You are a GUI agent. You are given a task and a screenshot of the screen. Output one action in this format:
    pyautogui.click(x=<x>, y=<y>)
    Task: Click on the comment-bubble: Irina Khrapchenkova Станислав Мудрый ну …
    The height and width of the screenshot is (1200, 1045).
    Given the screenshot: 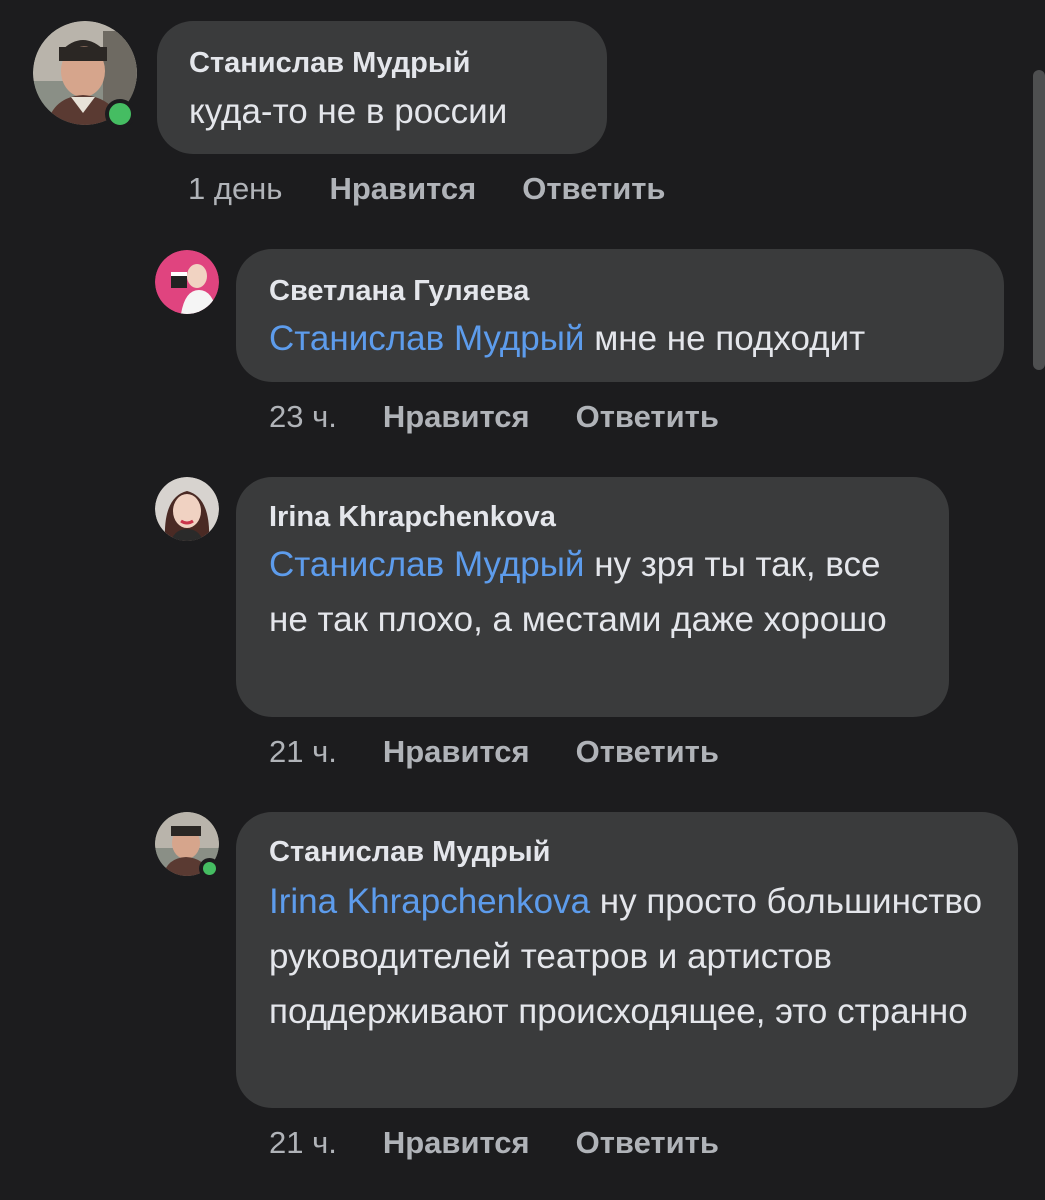 What is the action you would take?
    pyautogui.click(x=592, y=597)
    